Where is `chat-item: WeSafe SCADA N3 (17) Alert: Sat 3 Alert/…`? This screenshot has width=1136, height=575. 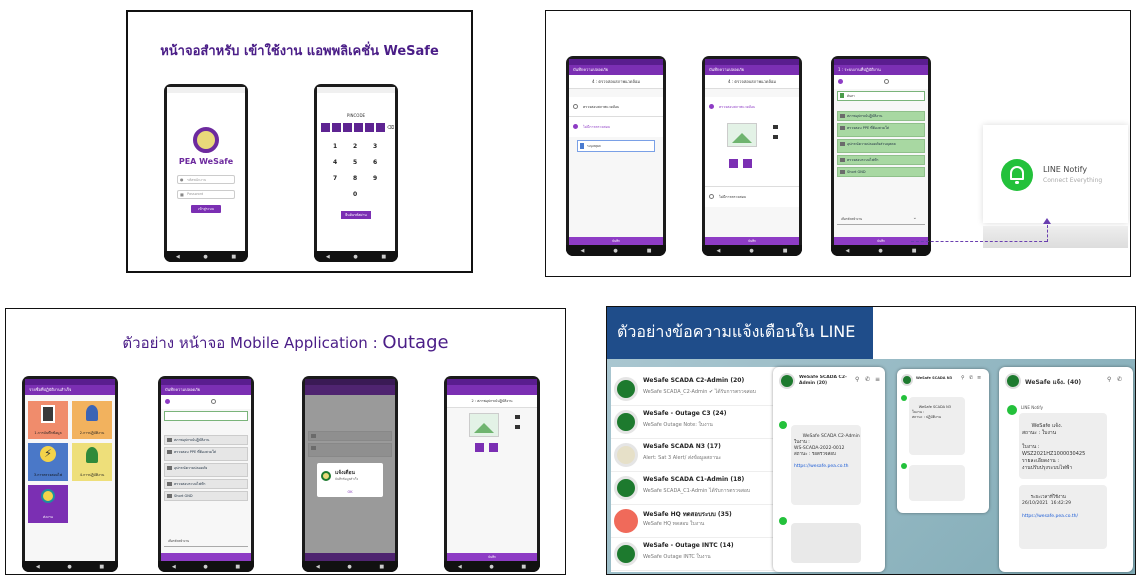 chat-item: WeSafe SCADA N3 (17) Alert: Sat 3 Alert/… is located at coordinates (695, 455).